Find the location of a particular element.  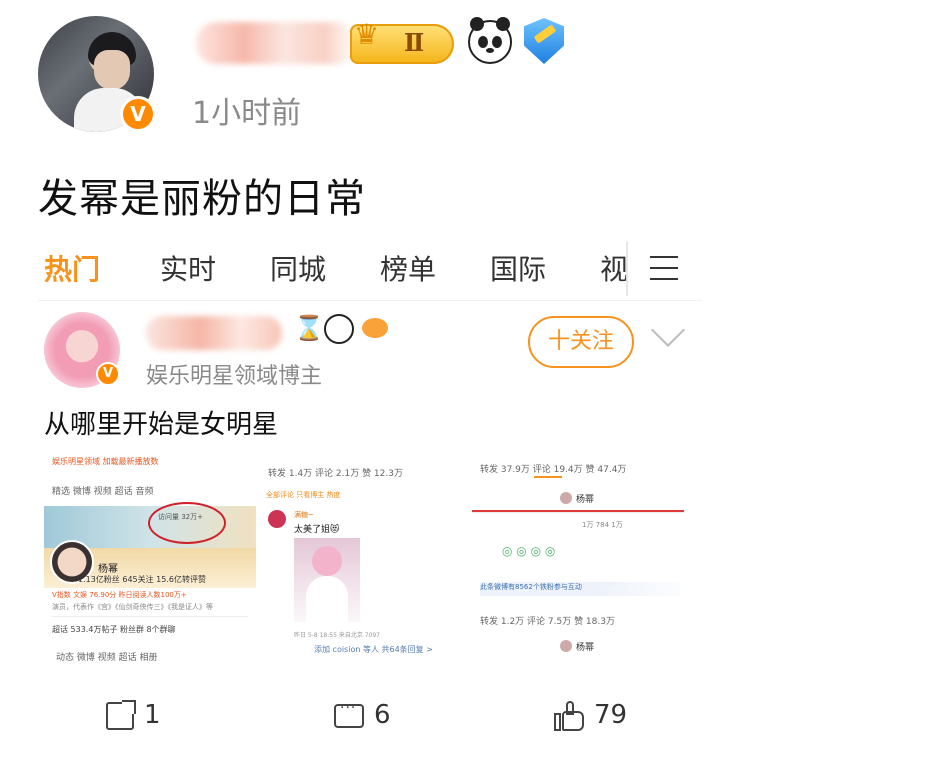

tab-divider is located at coordinates (627, 269).